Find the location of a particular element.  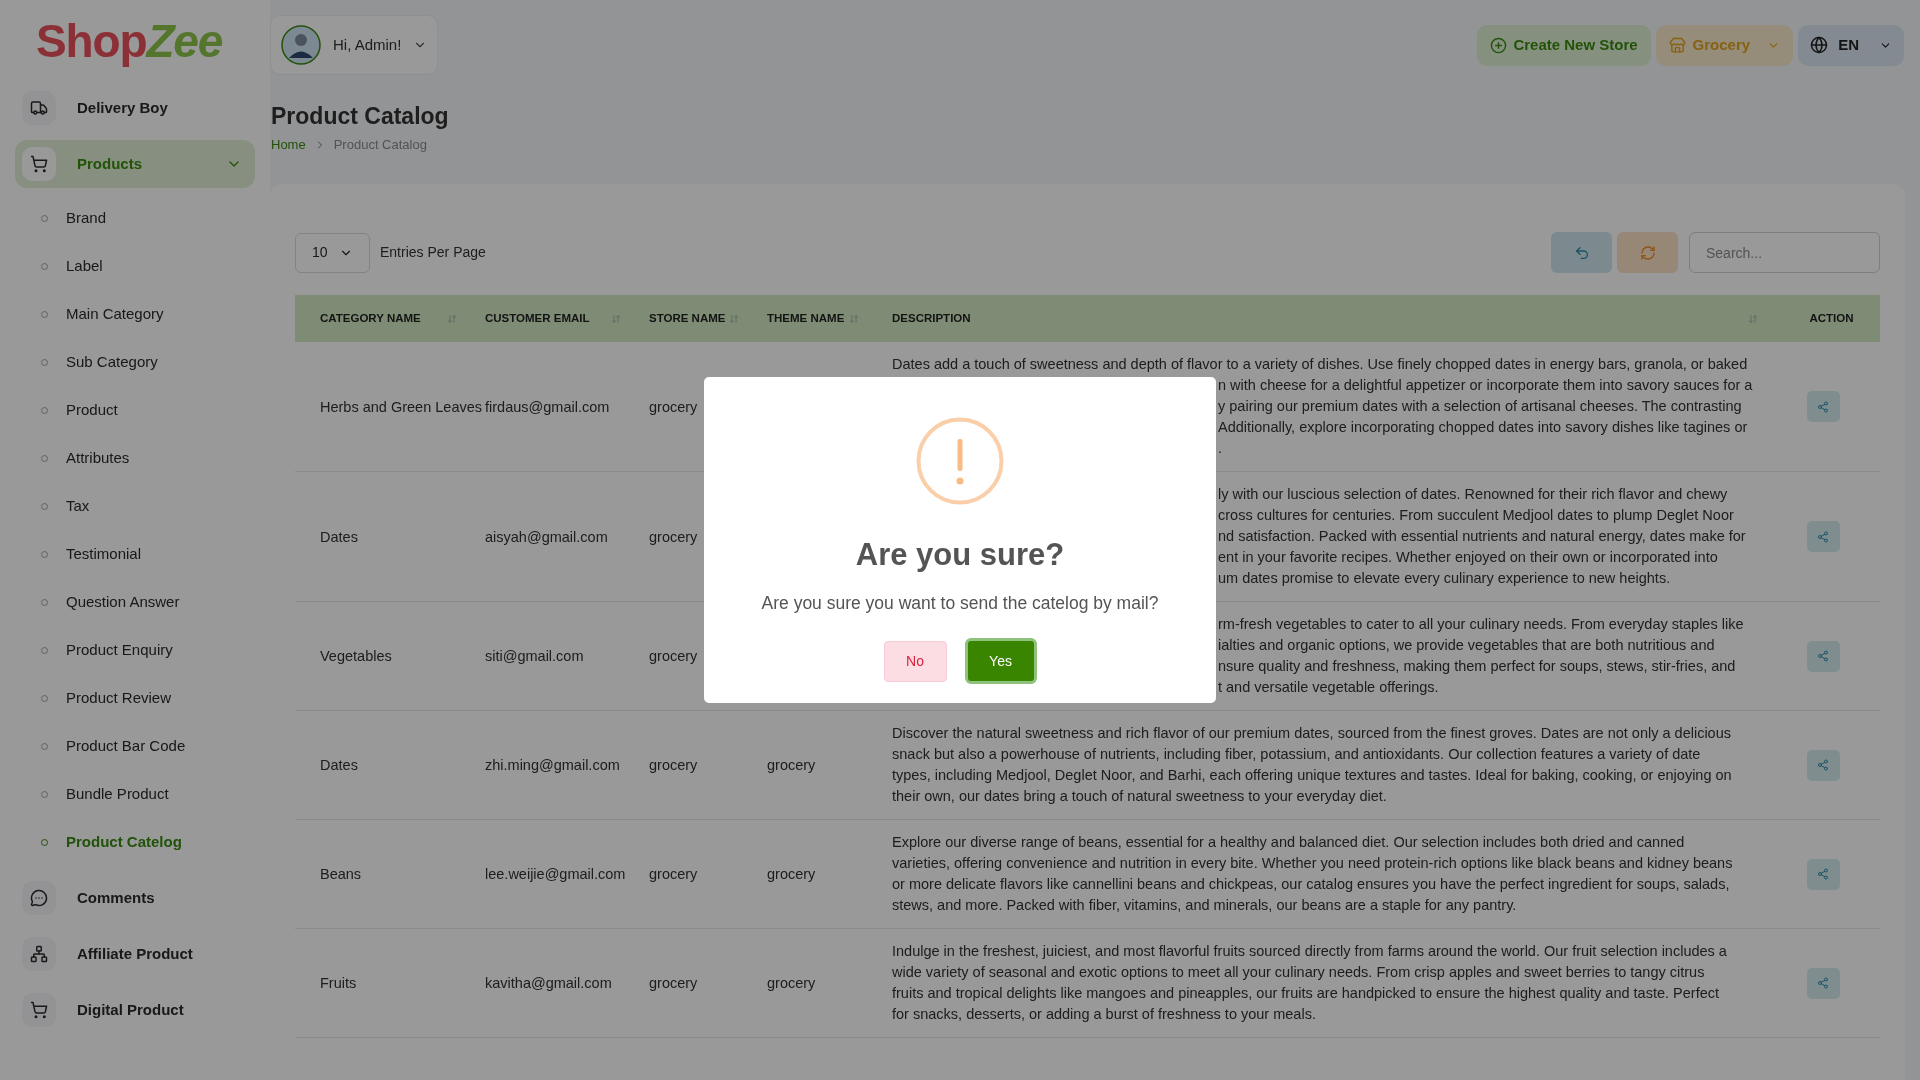

description-text: n with cheese for a delightful appetizer or incorporate them into savory sauces for a is located at coordinates (1485, 386).